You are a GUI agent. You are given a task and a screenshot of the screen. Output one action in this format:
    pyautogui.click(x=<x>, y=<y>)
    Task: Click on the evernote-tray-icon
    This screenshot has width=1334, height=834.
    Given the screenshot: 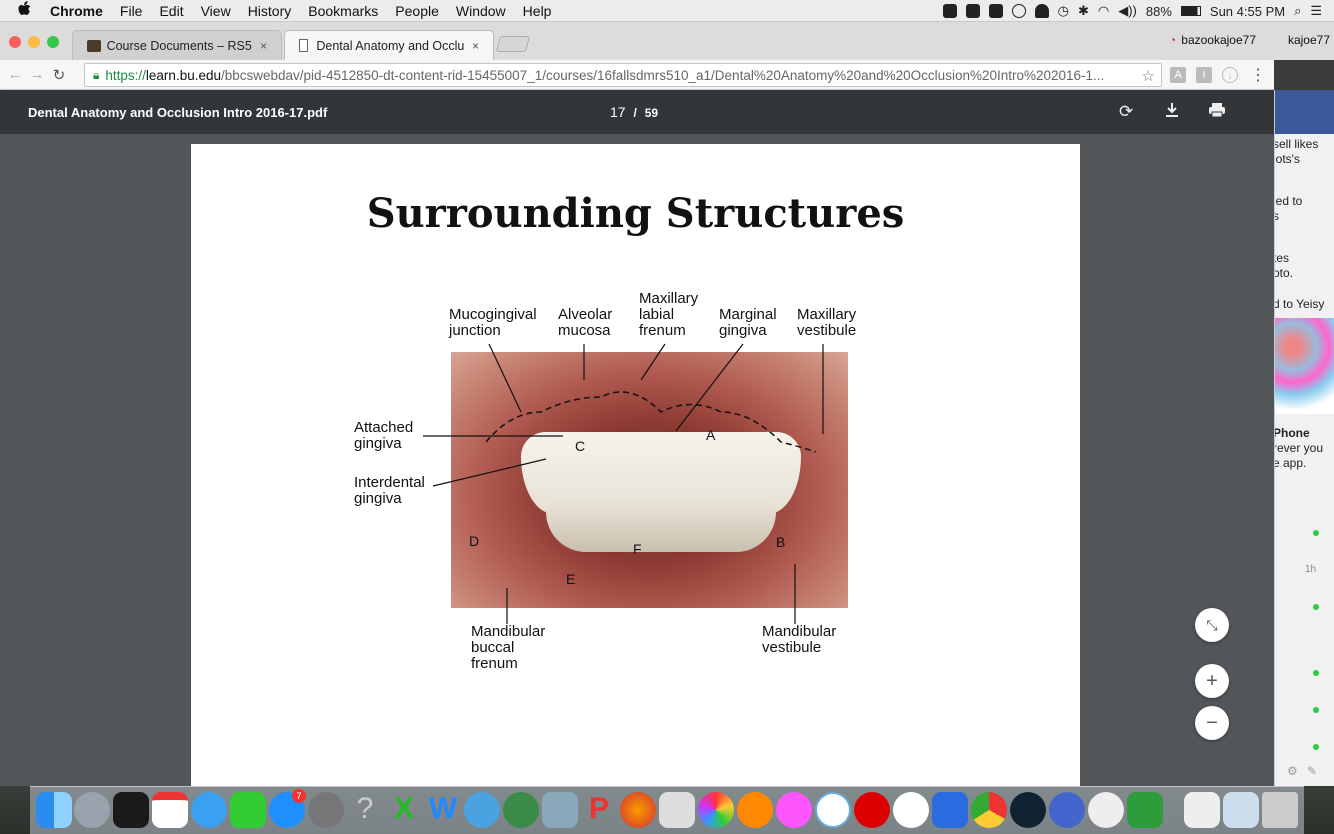 What is the action you would take?
    pyautogui.click(x=949, y=11)
    